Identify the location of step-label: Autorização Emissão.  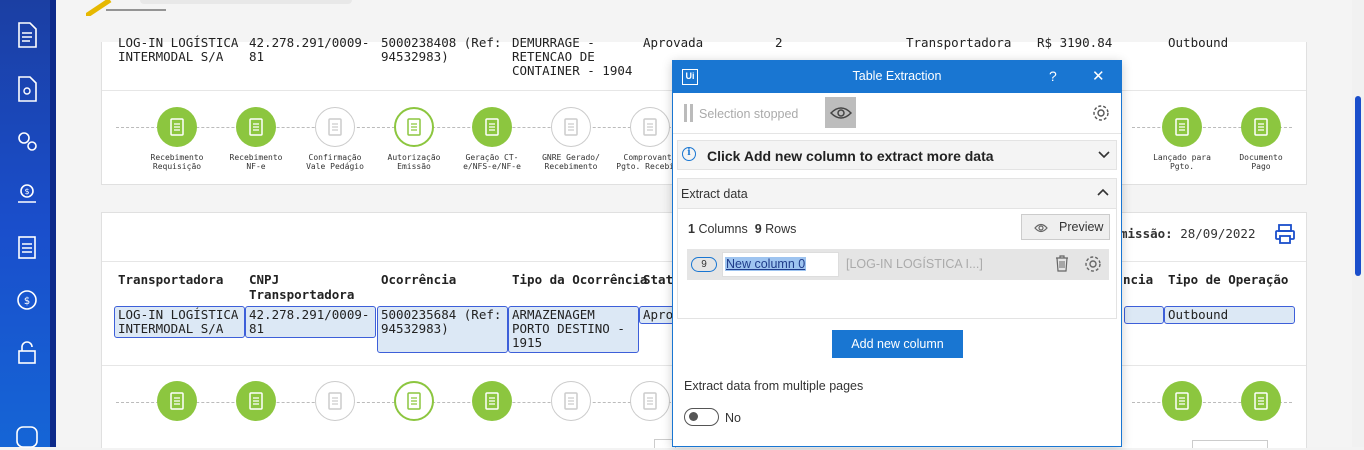
(414, 162).